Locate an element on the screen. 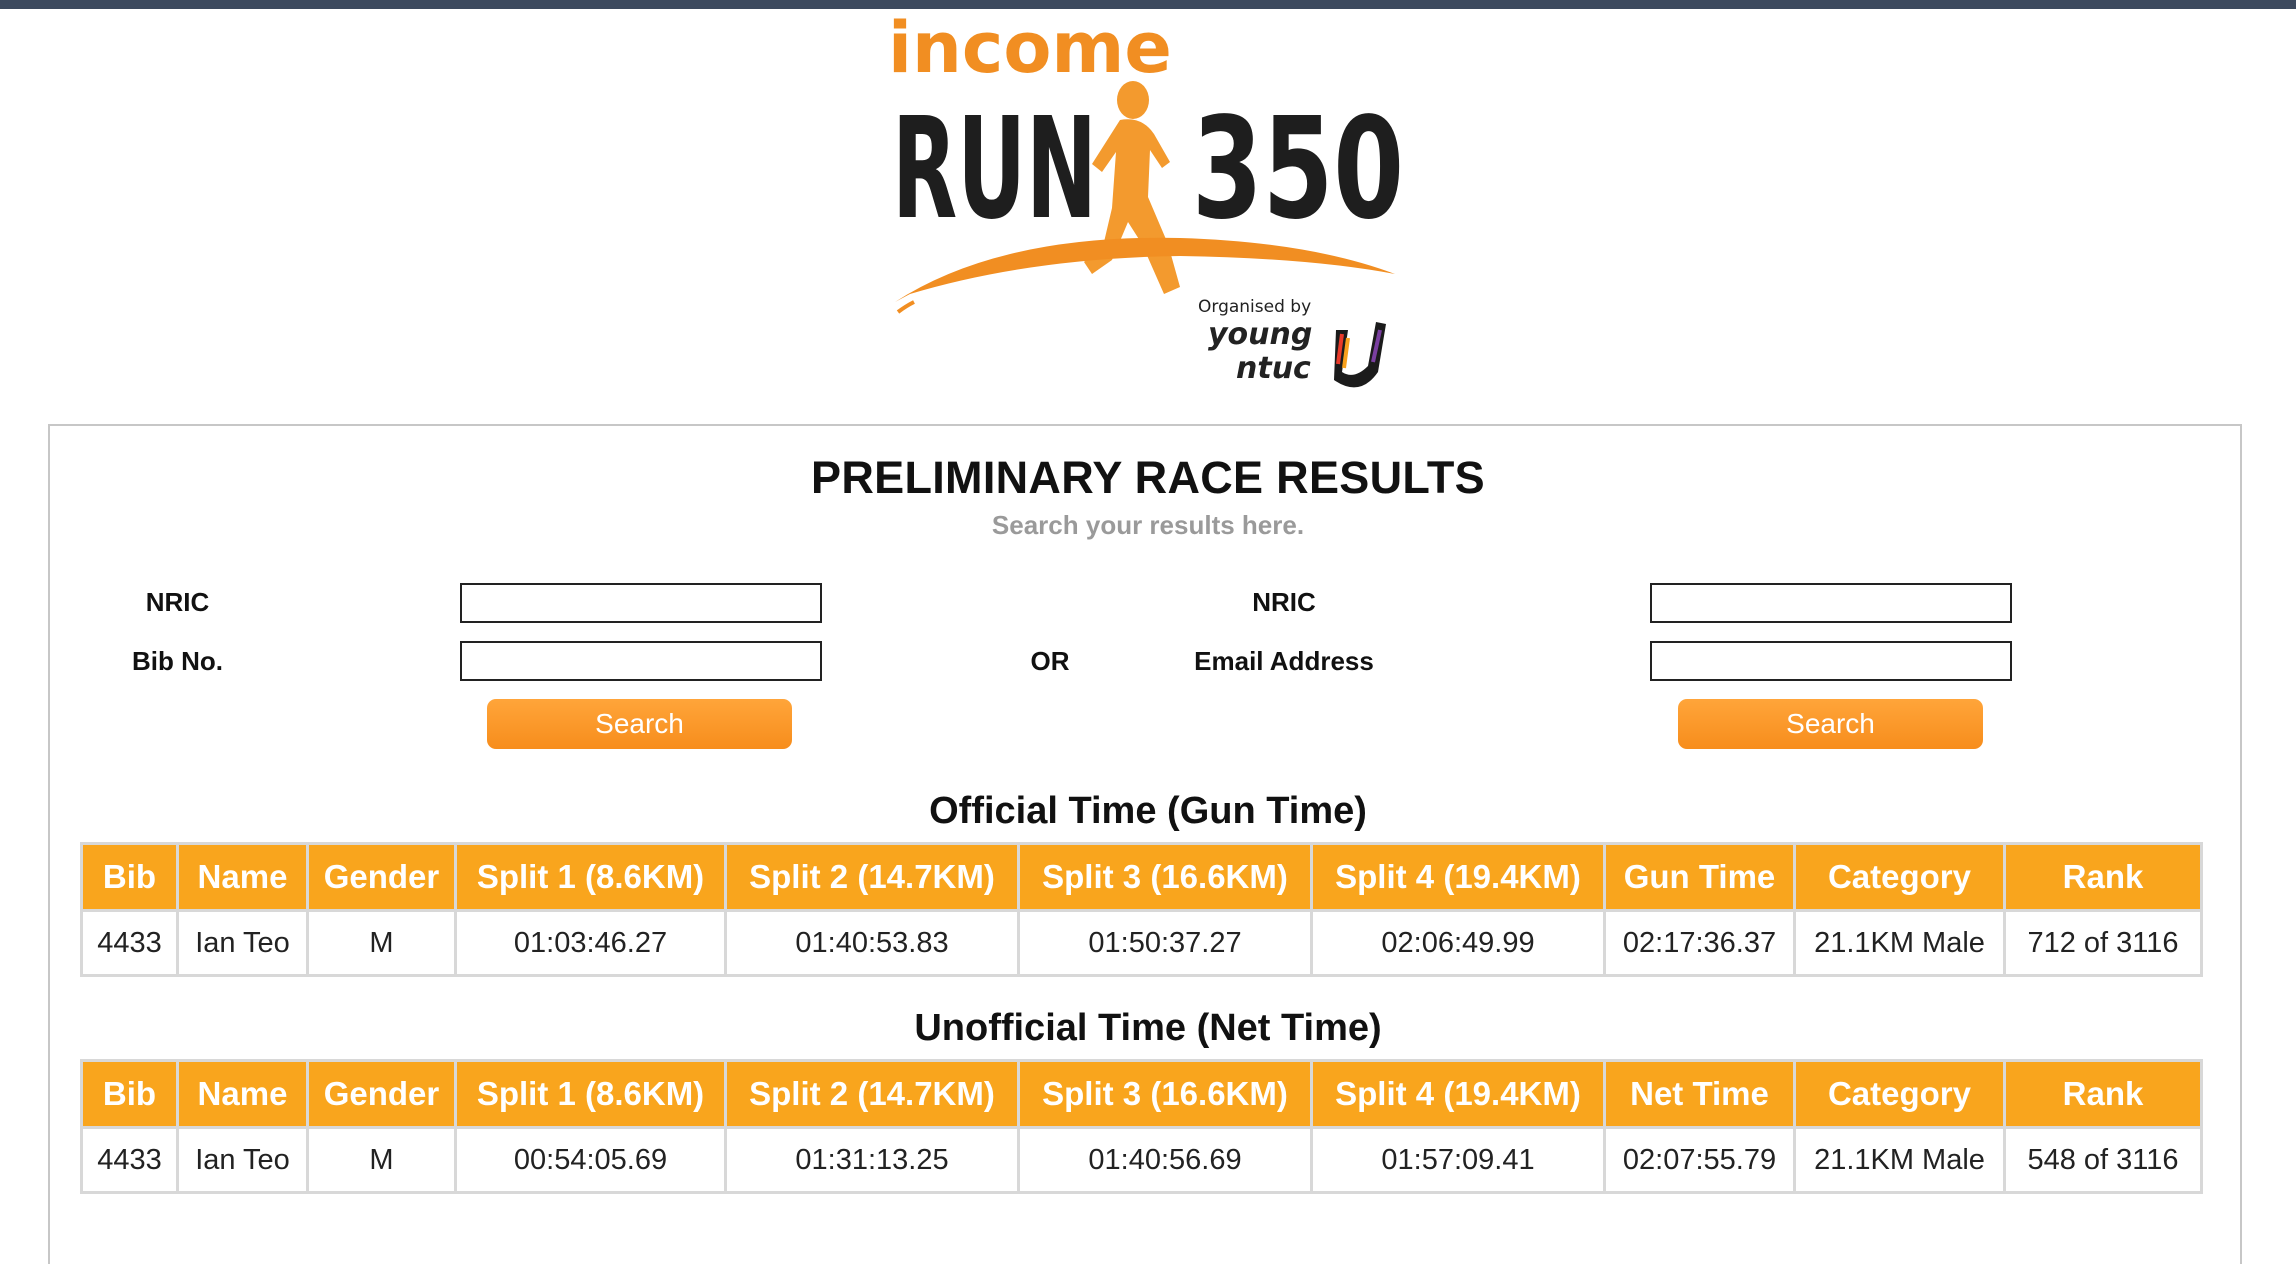 This screenshot has width=2296, height=1264. runner-icon is located at coordinates (1132, 187).